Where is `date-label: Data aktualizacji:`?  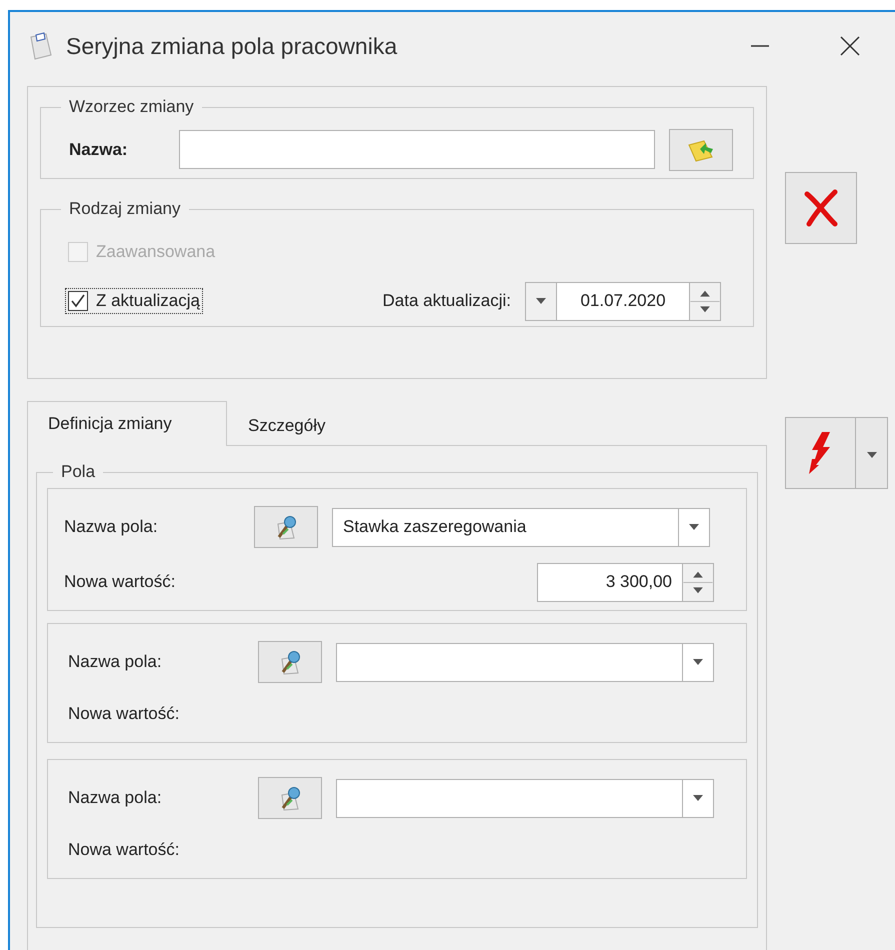
date-label: Data aktualizacji: is located at coordinates (446, 301).